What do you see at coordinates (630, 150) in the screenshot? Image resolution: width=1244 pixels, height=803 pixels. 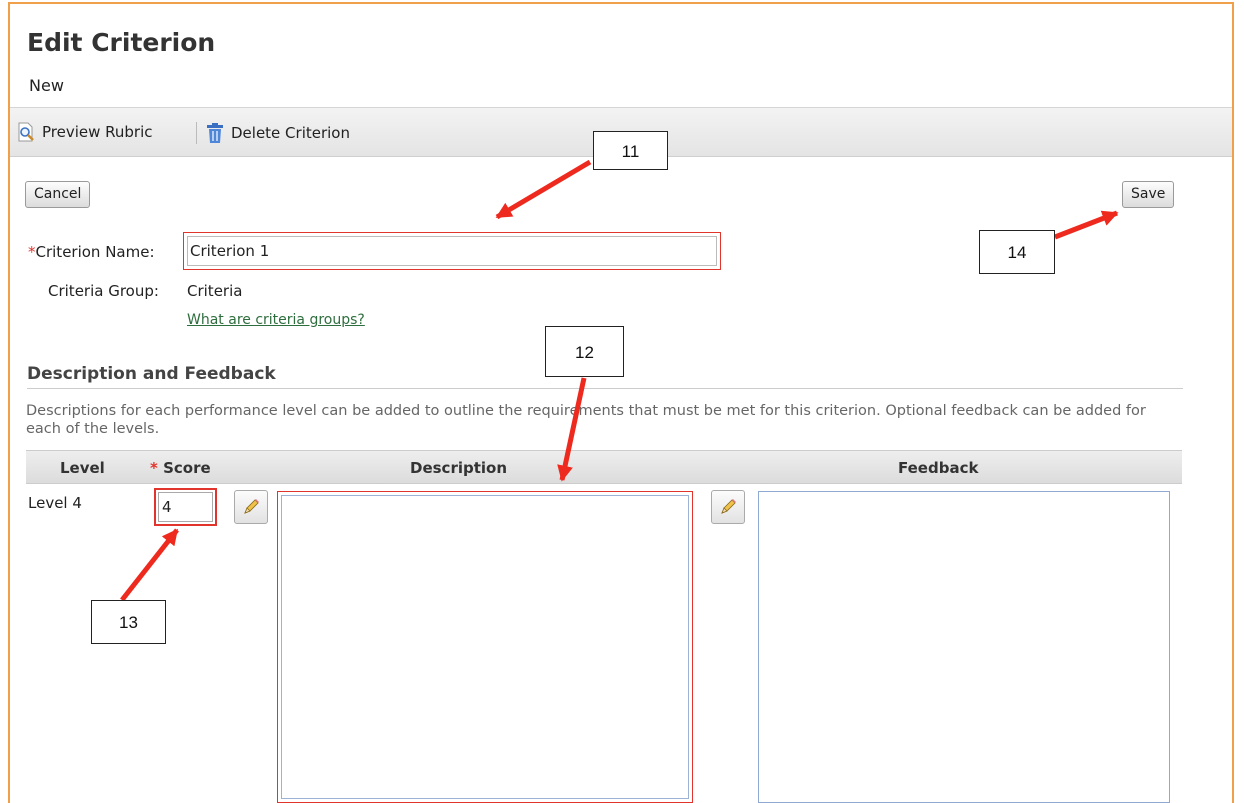 I see `callout-11: 11` at bounding box center [630, 150].